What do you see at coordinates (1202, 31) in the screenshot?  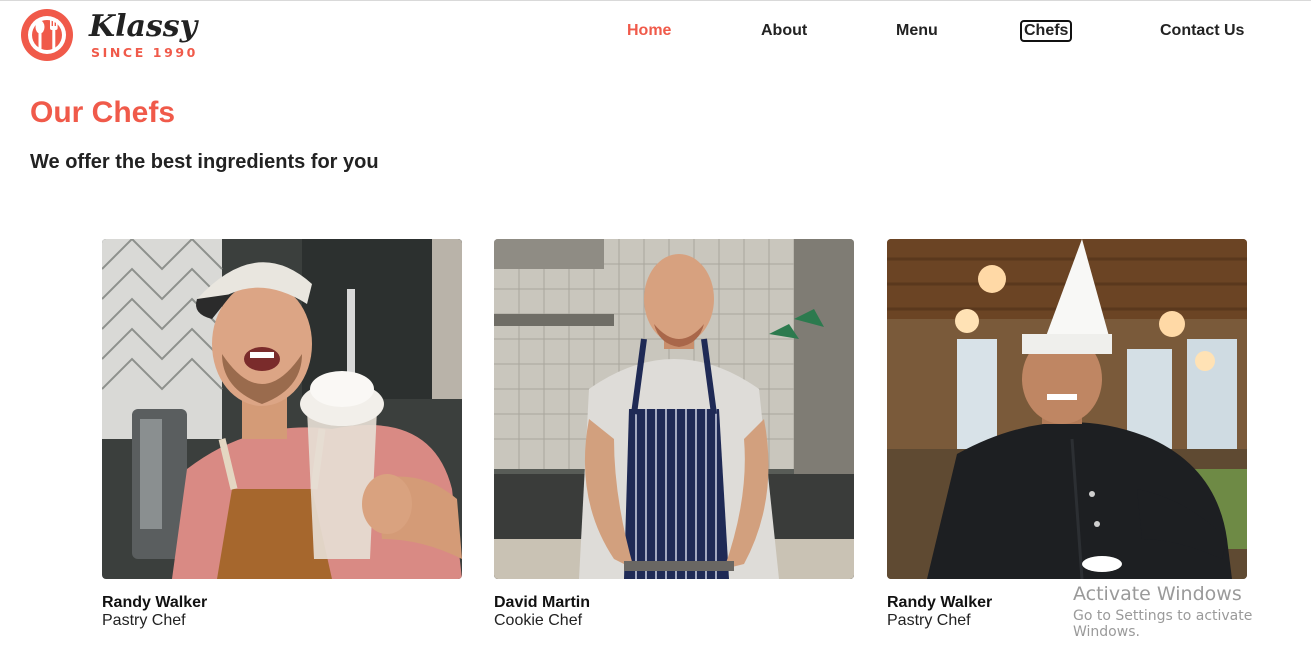 I see `nav-contact-link: Contact Us` at bounding box center [1202, 31].